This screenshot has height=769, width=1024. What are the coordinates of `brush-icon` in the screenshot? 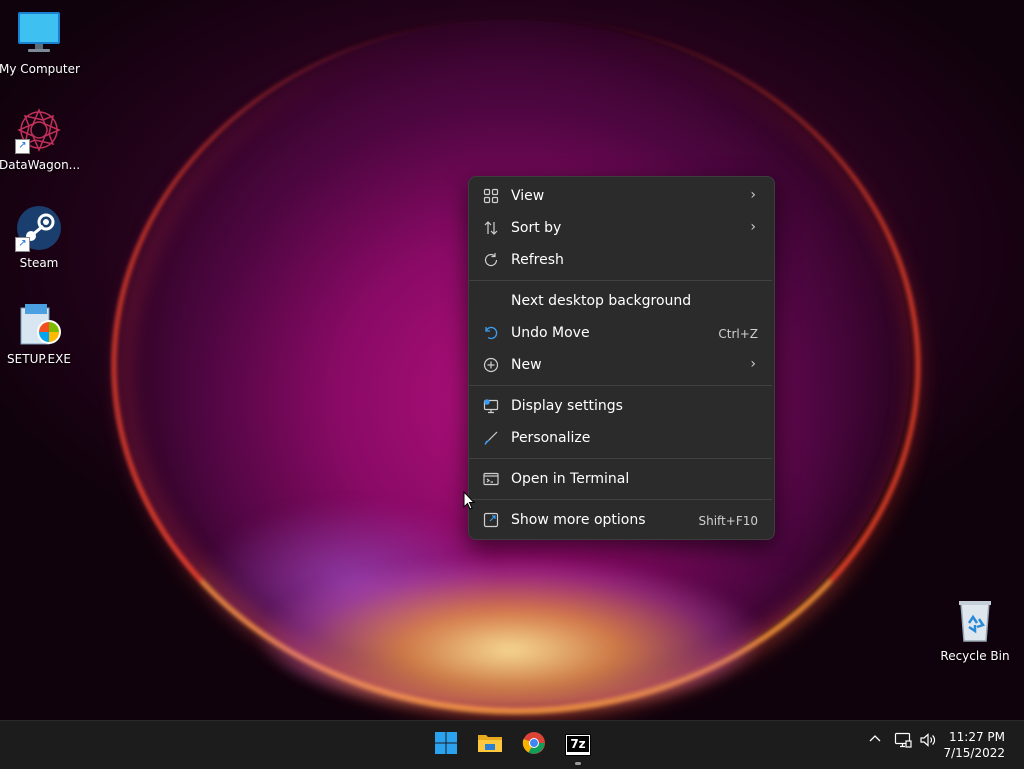 It's located at (491, 438).